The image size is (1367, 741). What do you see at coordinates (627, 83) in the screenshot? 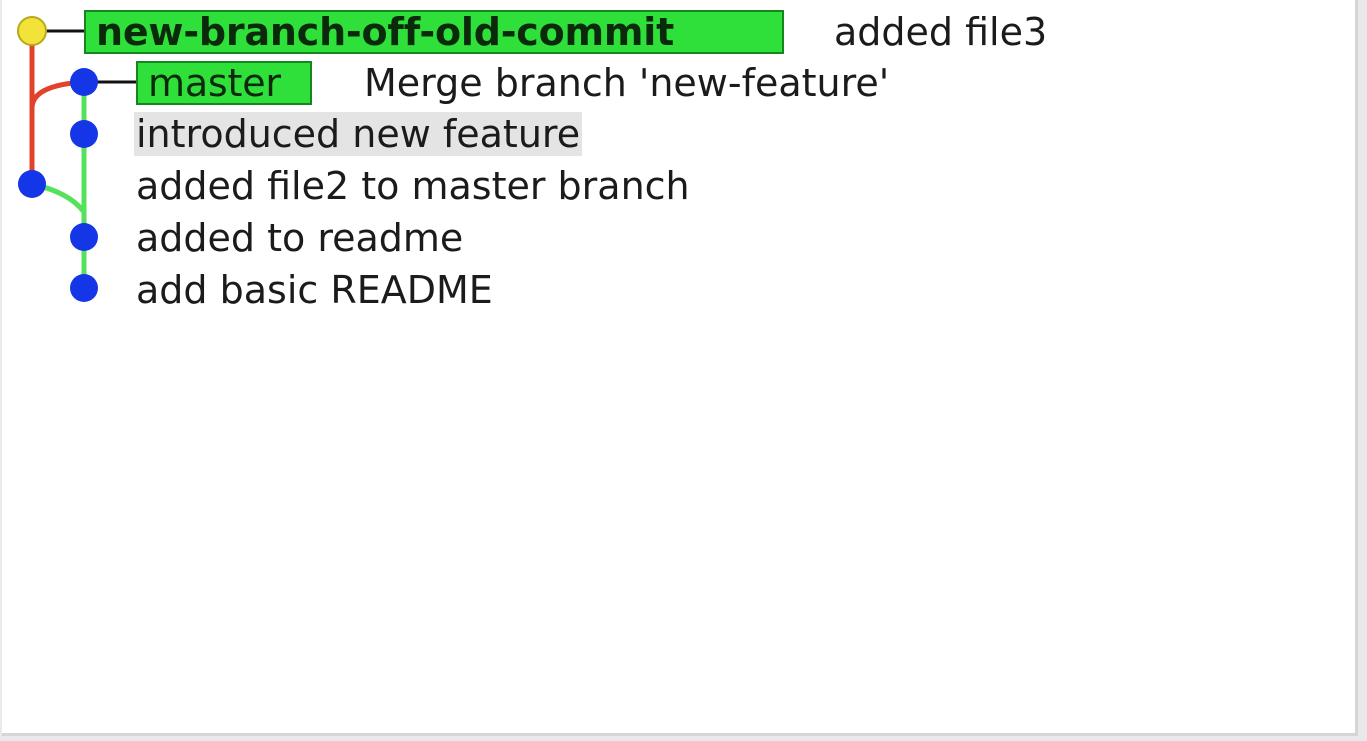
I see `commit-message: Merge branch 'new-feature'` at bounding box center [627, 83].